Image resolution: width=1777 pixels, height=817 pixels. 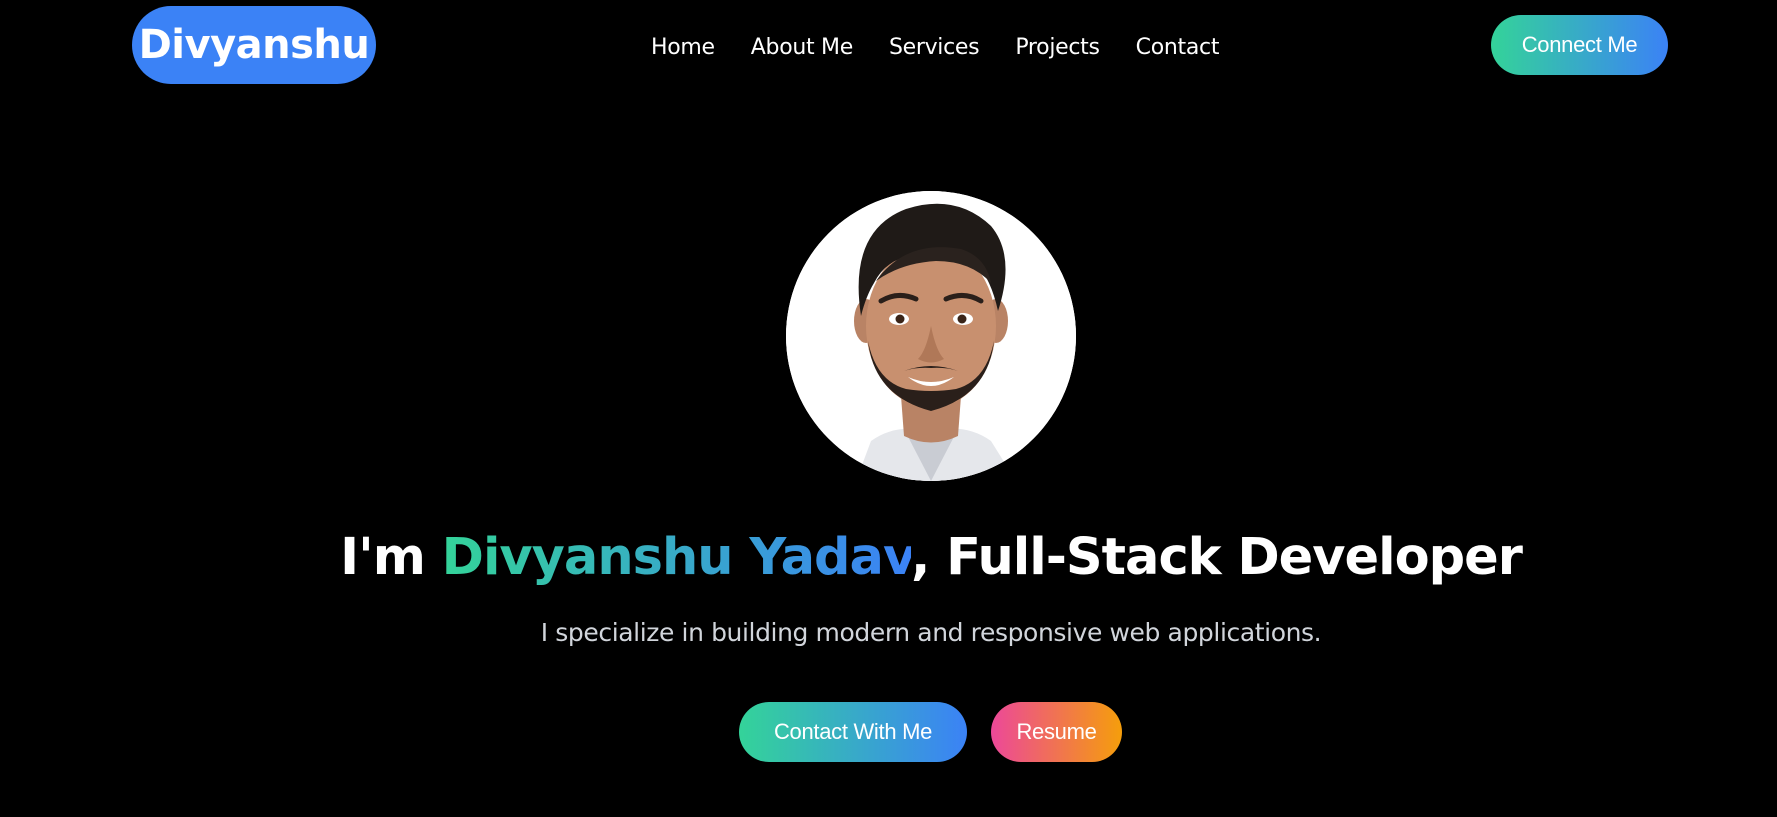 I want to click on nav-link-contact: Contact, so click(x=1178, y=47).